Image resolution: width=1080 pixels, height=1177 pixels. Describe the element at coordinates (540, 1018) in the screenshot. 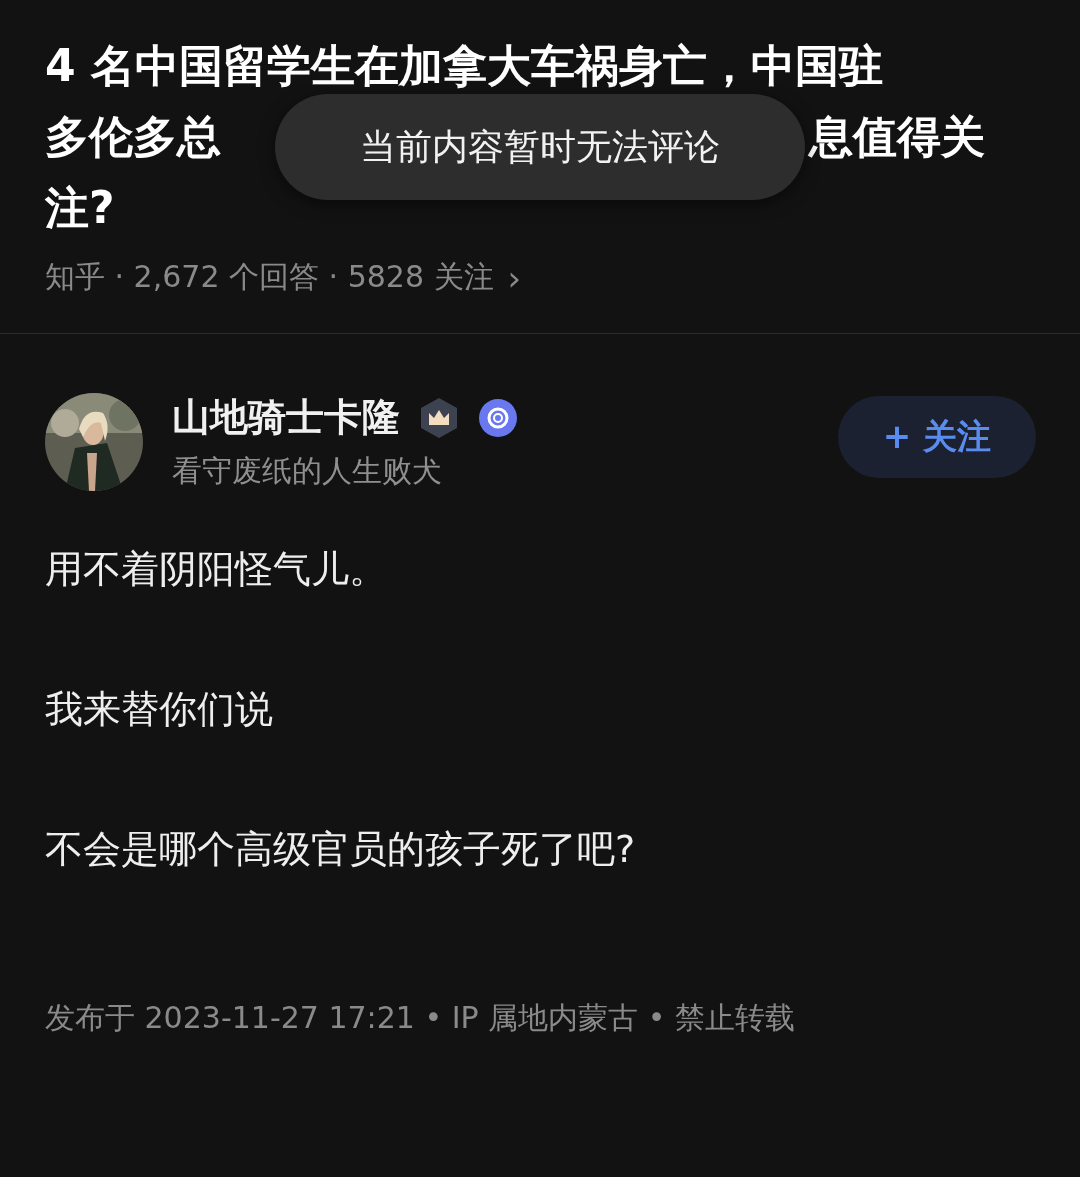

I see `answer-footer: 发布于 2023-11-27 17:21 • IP 属地内蒙古 • 禁止转载` at that location.